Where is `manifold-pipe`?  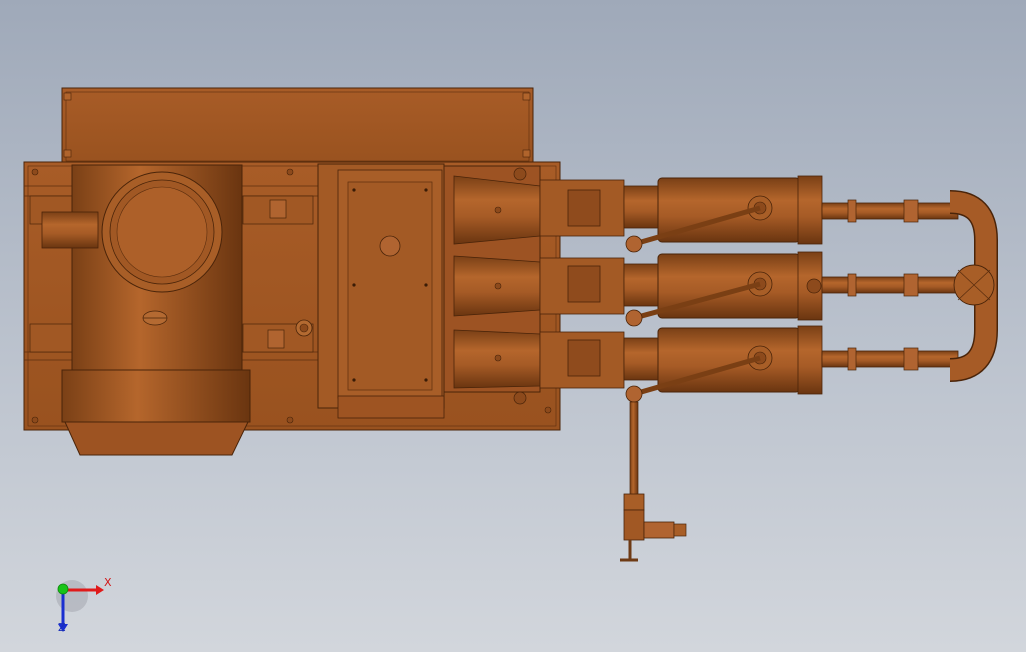
manifold-pipe is located at coordinates (909, 286).